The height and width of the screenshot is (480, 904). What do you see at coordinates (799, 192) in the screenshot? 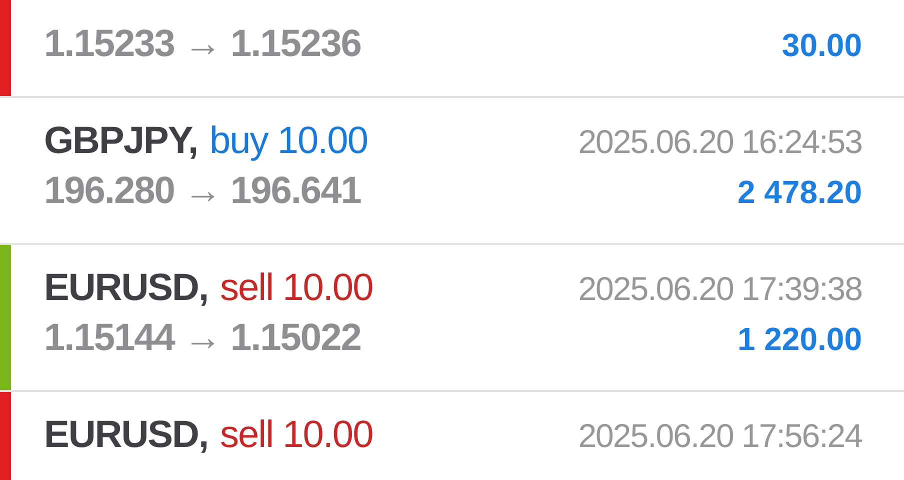
I see `trade-profit: 2 478.20` at bounding box center [799, 192].